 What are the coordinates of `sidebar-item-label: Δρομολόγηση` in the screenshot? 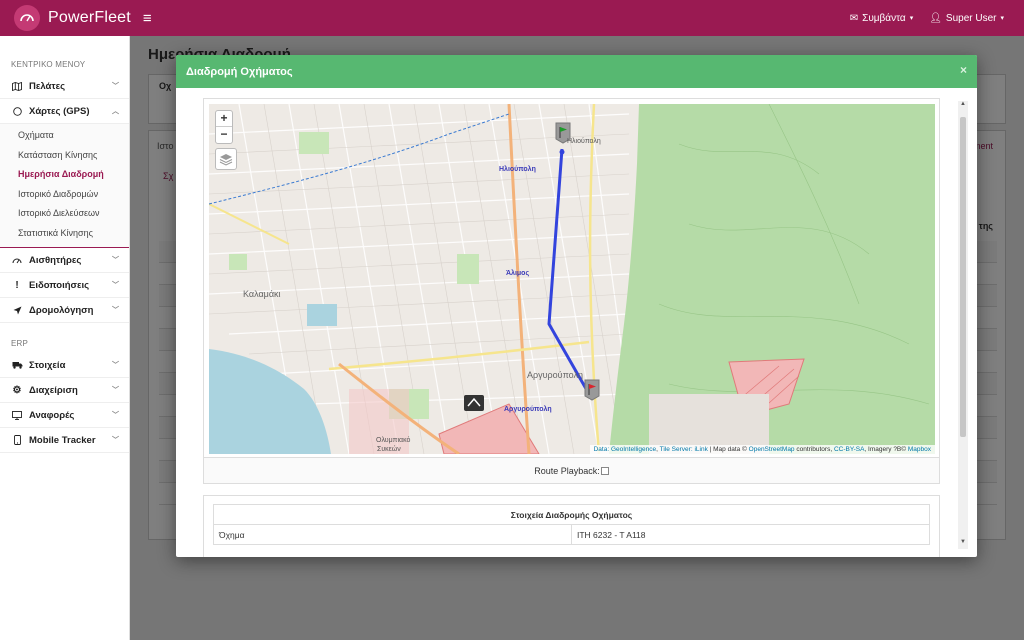 It's located at (61, 310).